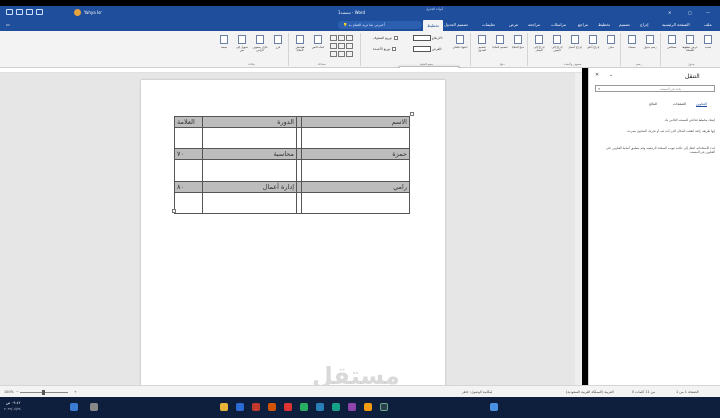 The image size is (720, 418). I want to click on align-top-left-icon, so click(349, 38).